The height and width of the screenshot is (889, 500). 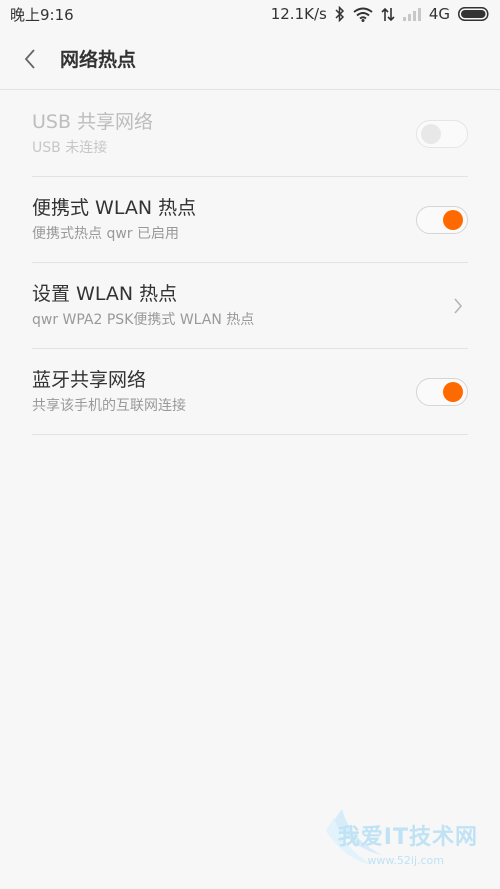 I want to click on usb-tethering-title: USB 共享网络, so click(x=93, y=121).